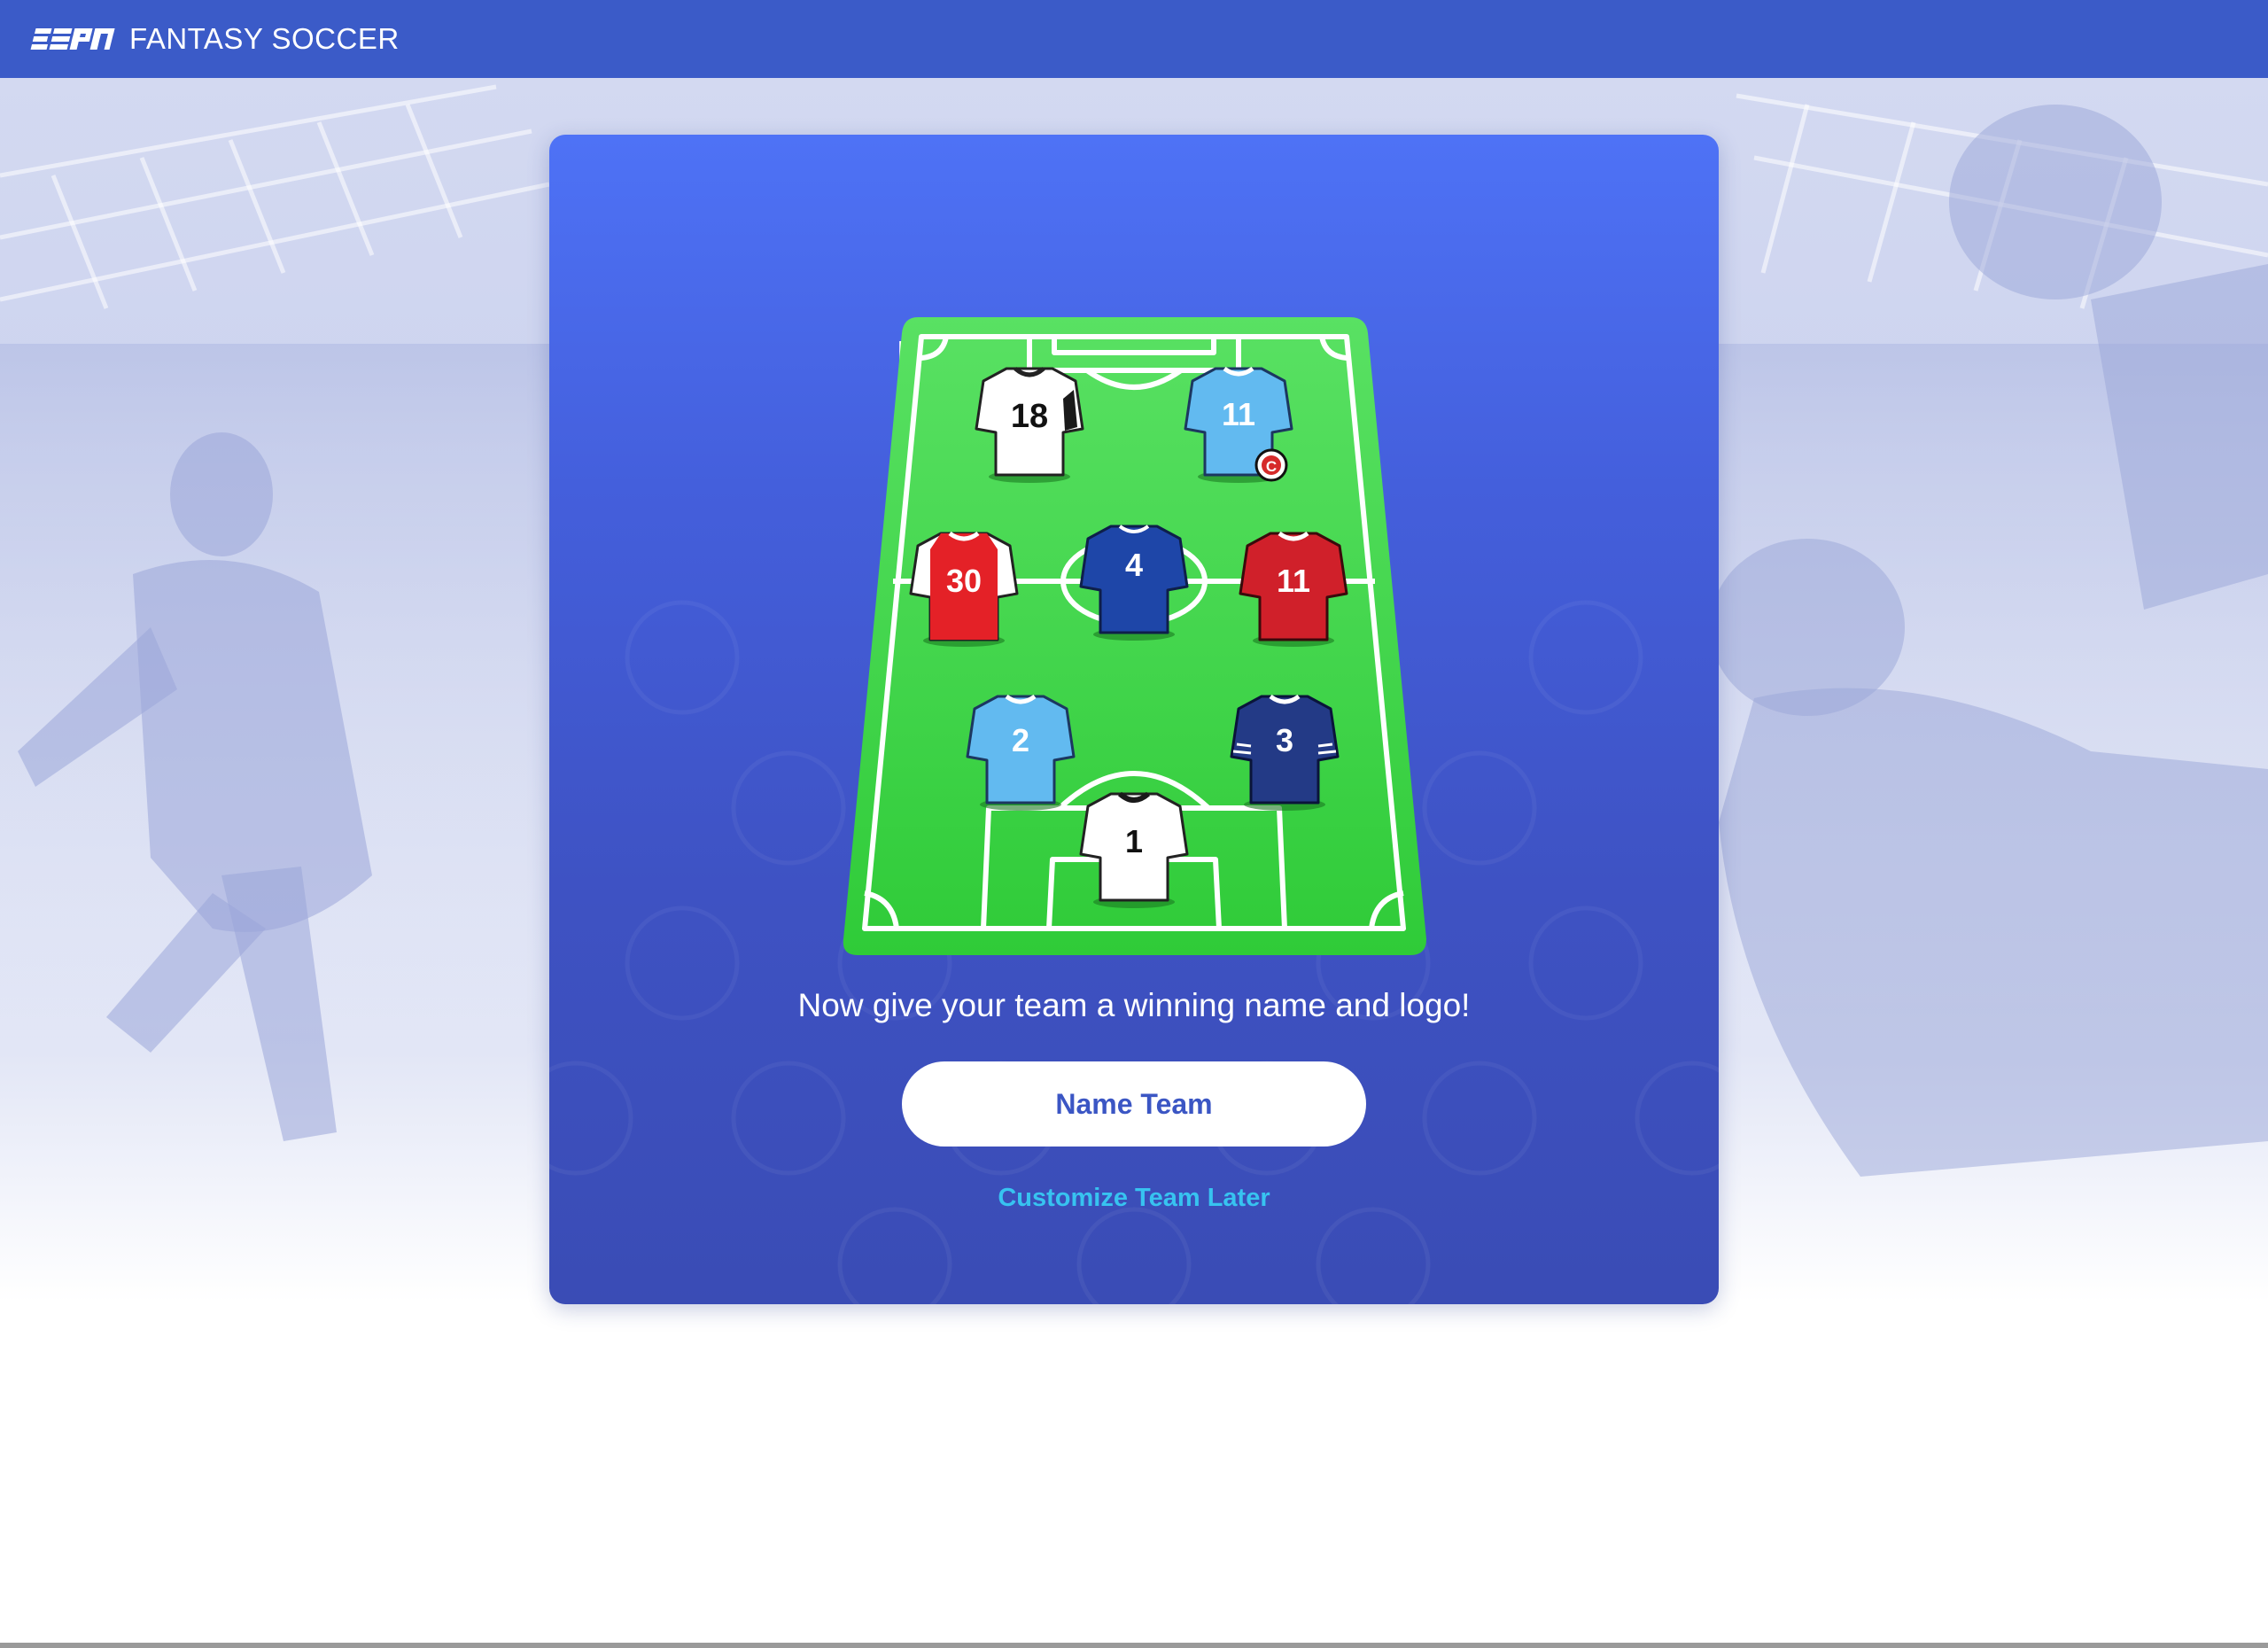 The width and height of the screenshot is (2268, 1648). Describe the element at coordinates (1134, 636) in the screenshot. I see `lineup-pitch: 18 11 C 30 4 11 2 3 1` at that location.